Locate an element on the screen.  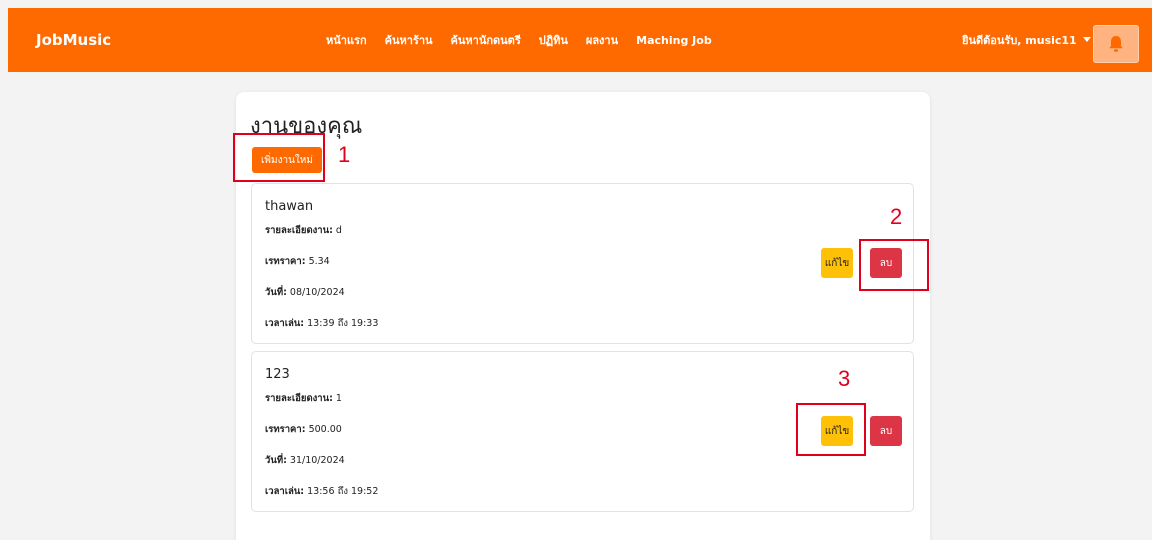
job-time: เวลาเล่น: 13:39 ถึง 19:33 is located at coordinates (321, 323).